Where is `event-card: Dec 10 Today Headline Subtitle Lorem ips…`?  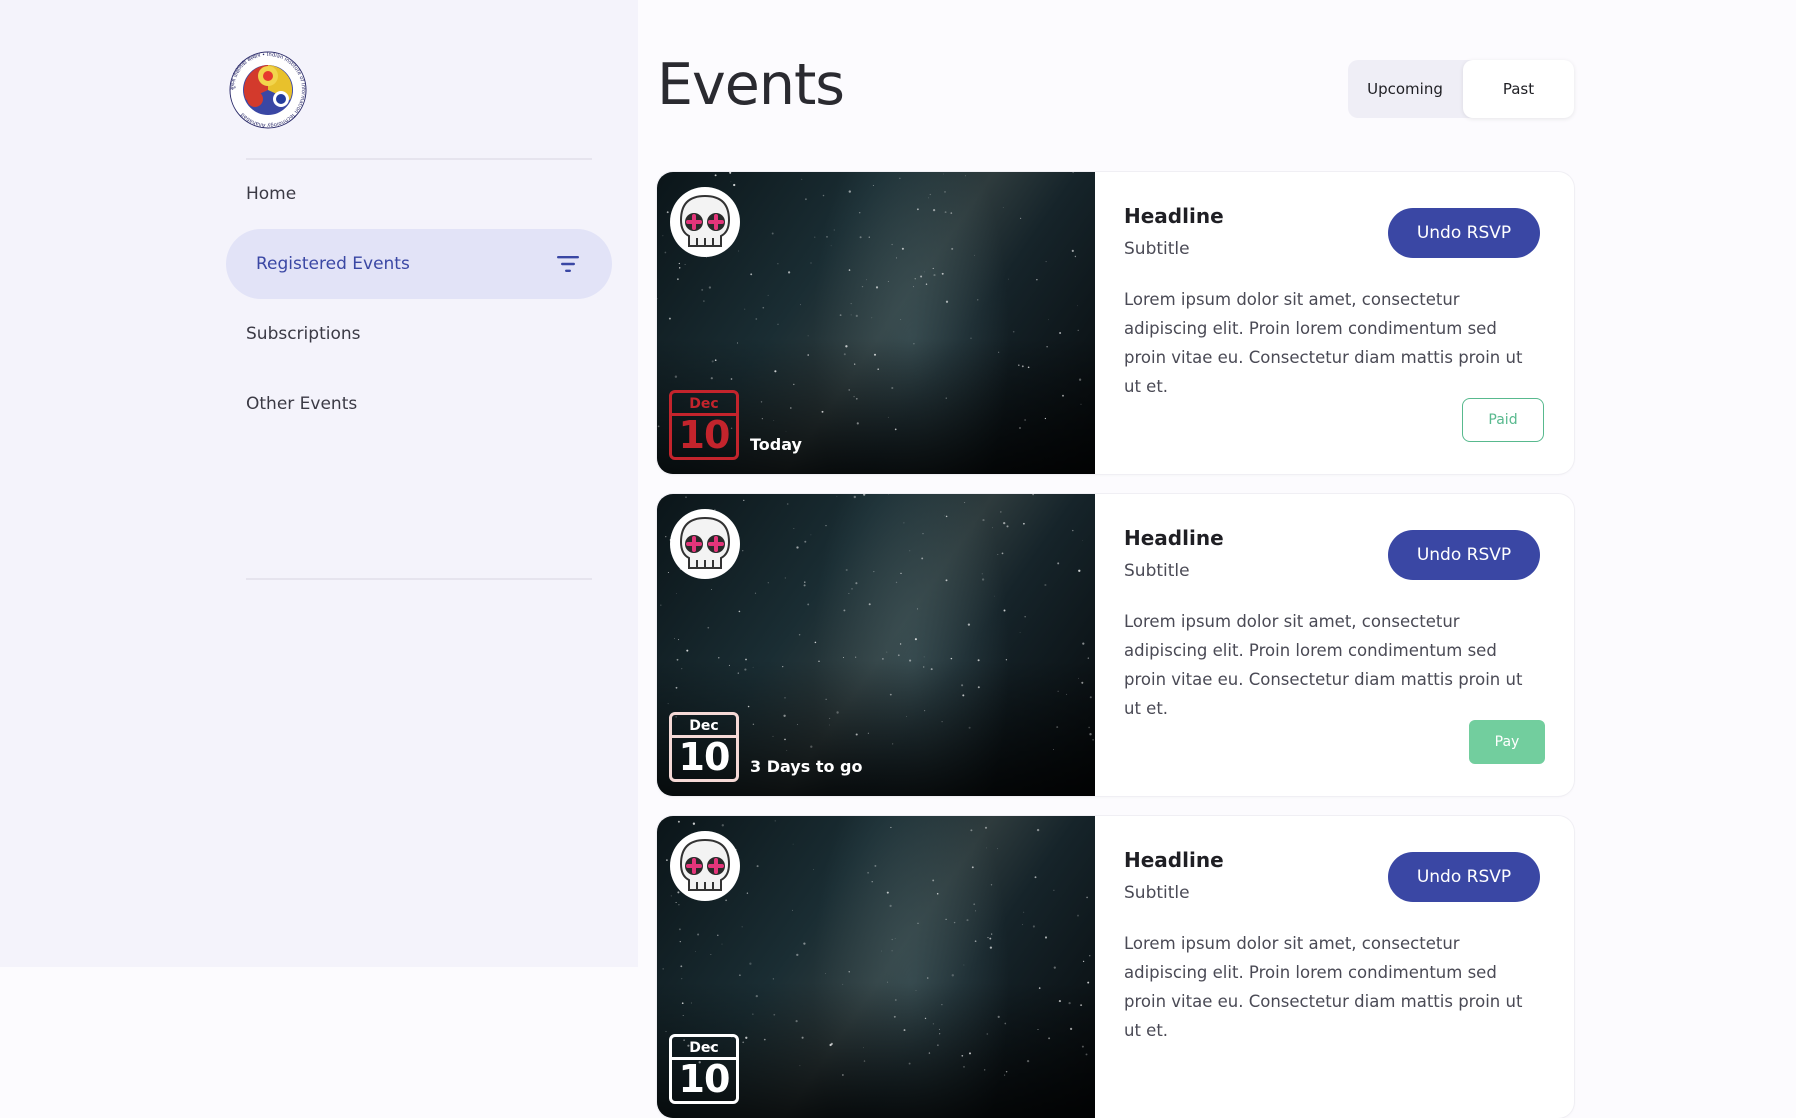
event-card: Dec 10 Today Headline Subtitle Lorem ips… is located at coordinates (1115, 323).